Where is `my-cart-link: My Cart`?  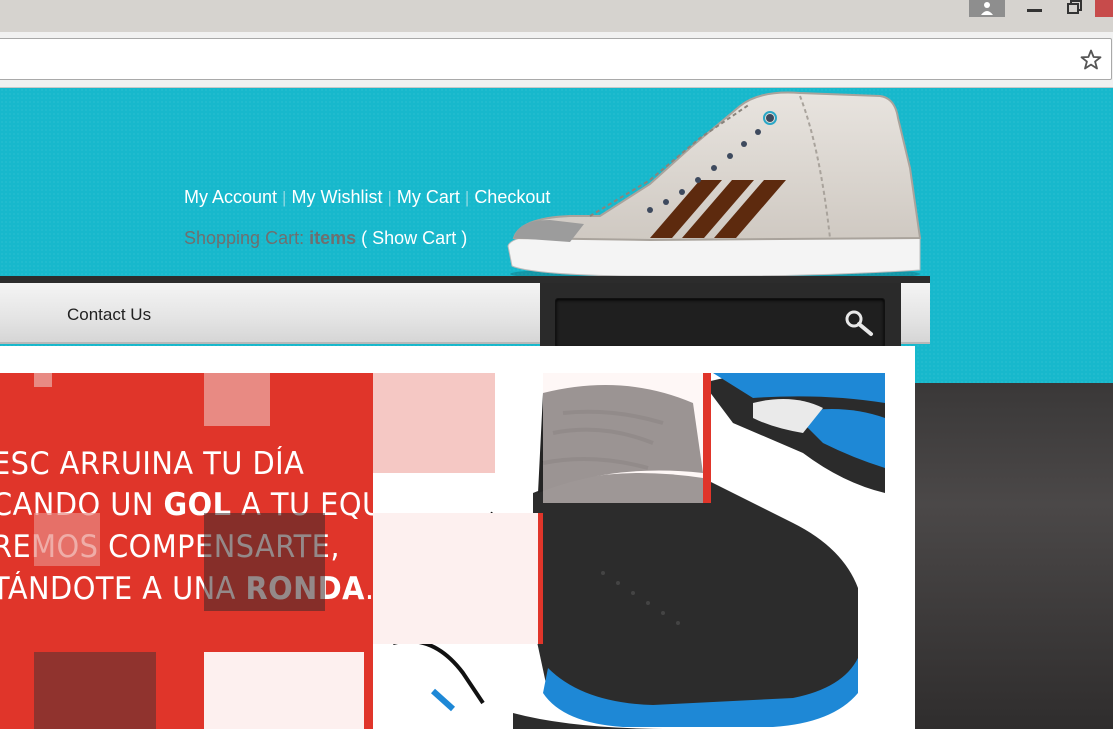 my-cart-link: My Cart is located at coordinates (428, 197).